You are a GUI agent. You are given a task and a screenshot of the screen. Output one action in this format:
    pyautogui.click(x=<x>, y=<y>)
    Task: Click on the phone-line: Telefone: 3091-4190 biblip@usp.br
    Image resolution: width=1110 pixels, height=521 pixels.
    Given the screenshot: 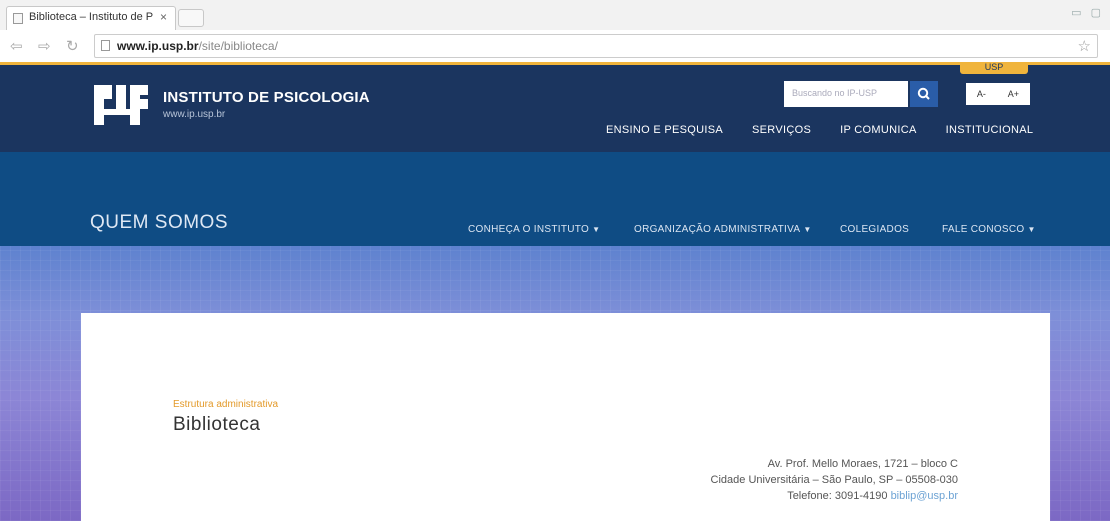 What is the action you would take?
    pyautogui.click(x=834, y=496)
    